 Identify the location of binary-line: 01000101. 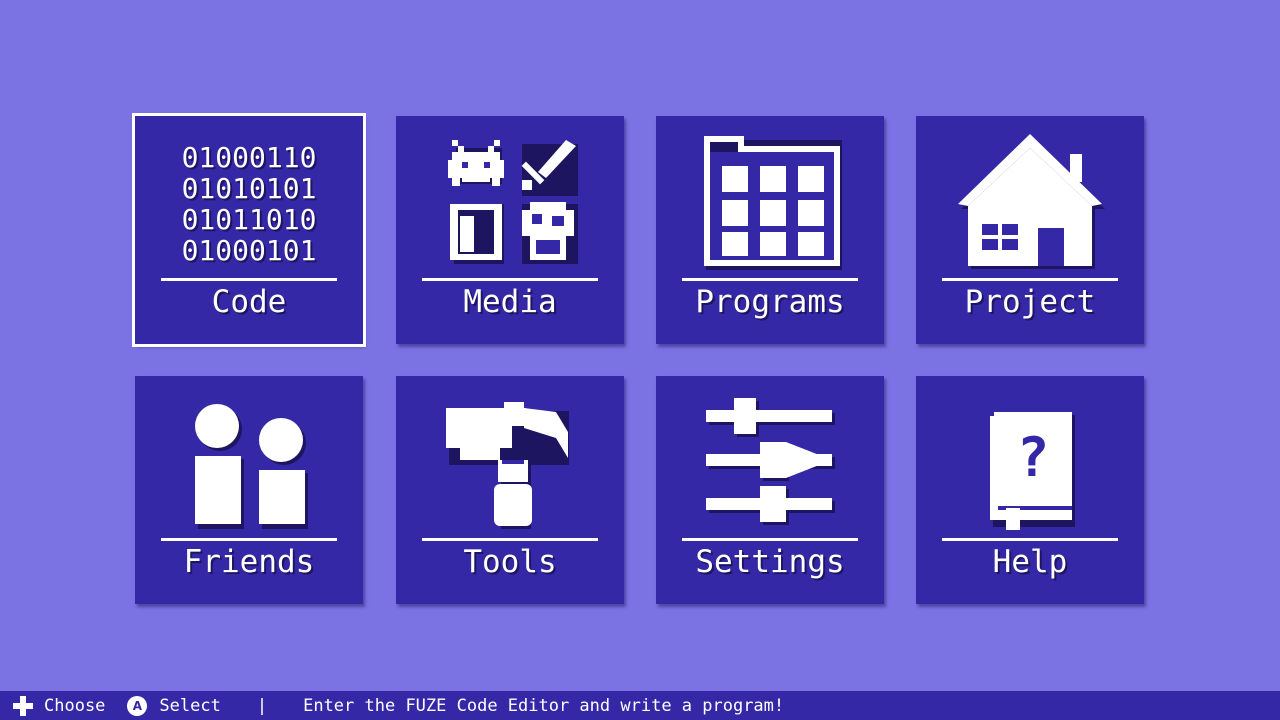
(249, 250).